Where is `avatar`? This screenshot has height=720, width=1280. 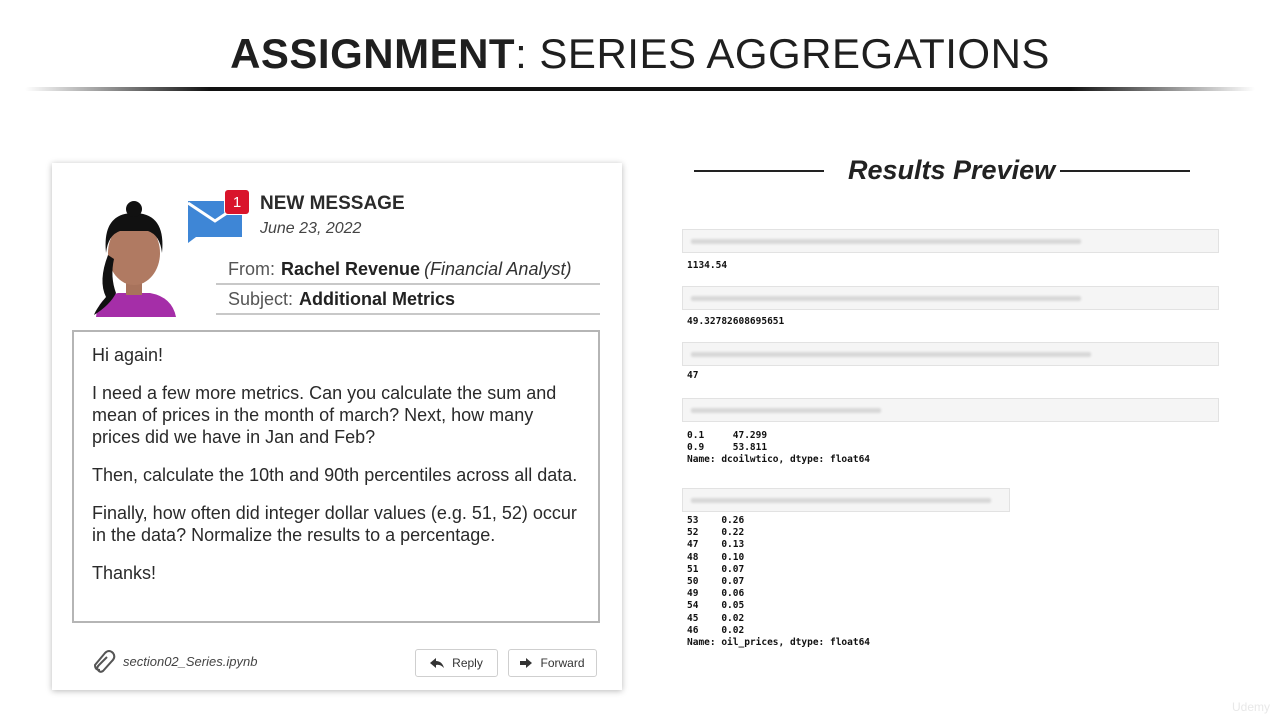 avatar is located at coordinates (135, 259).